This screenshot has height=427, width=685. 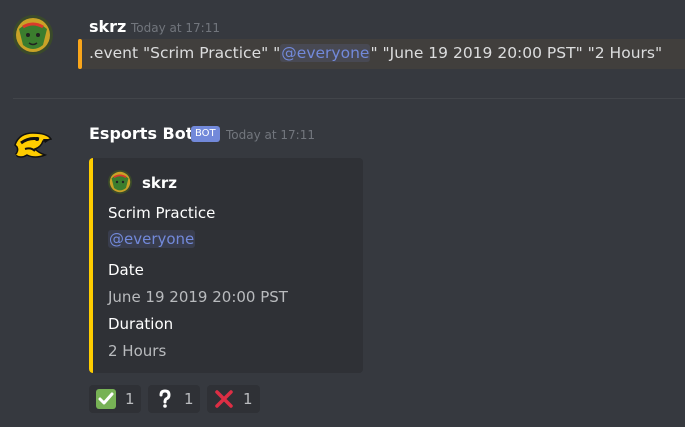 I want to click on field-value-date: June 19 2019 20:00 PST, so click(x=198, y=297).